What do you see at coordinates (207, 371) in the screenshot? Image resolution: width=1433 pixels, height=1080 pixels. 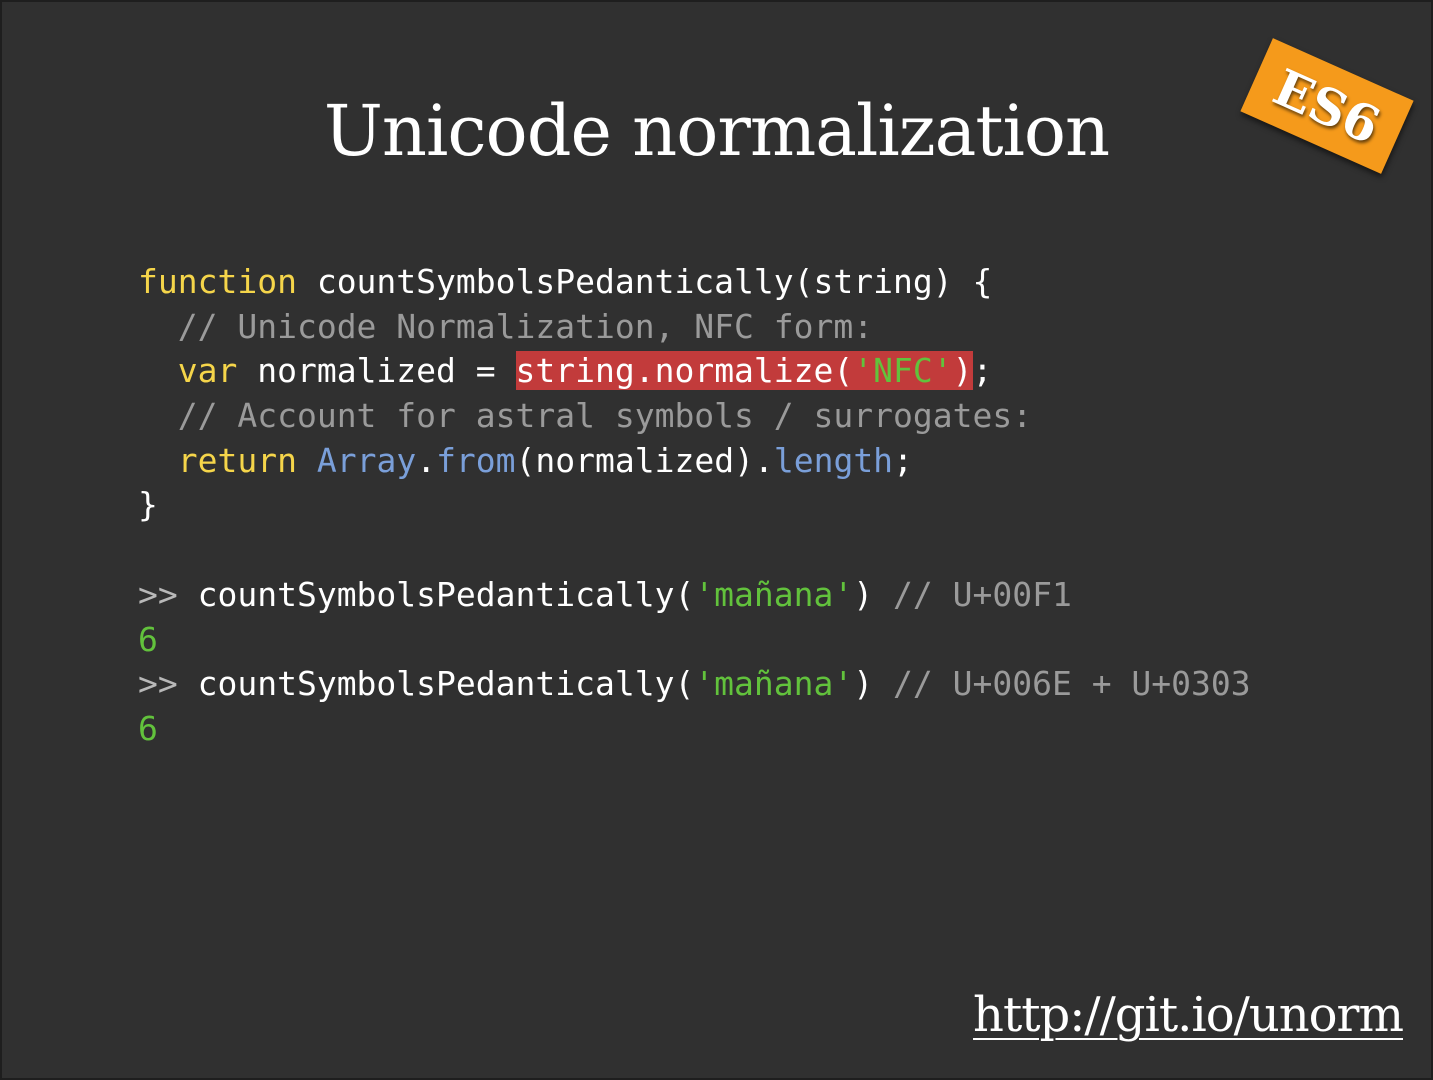 I see `keyword-var: var` at bounding box center [207, 371].